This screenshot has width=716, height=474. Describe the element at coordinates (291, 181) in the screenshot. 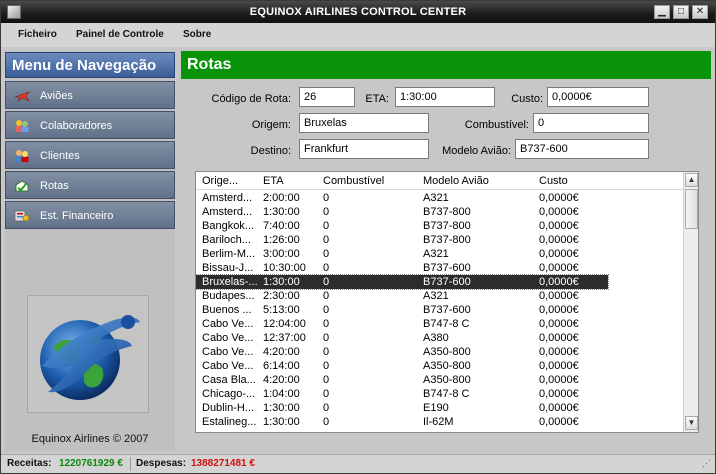

I see `column-header-eta: ETA` at that location.